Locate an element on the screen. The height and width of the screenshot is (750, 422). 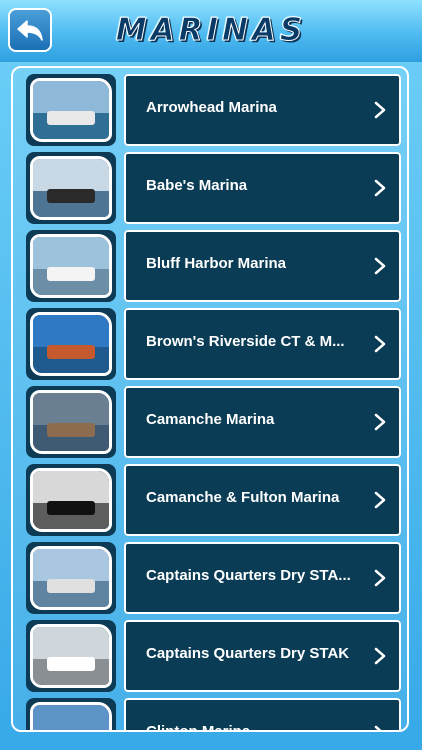
marina-card: Captains Quarters Dry STAK is located at coordinates (262, 656).